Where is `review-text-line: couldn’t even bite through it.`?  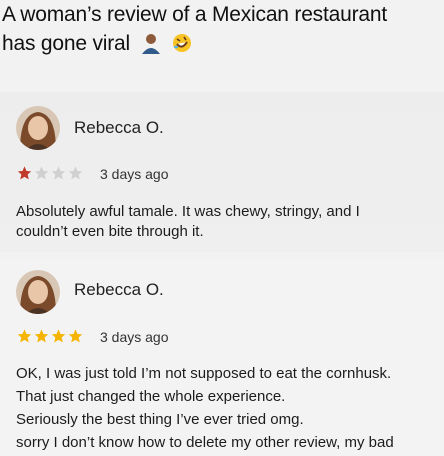 review-text-line: couldn’t even bite through it. is located at coordinates (110, 231).